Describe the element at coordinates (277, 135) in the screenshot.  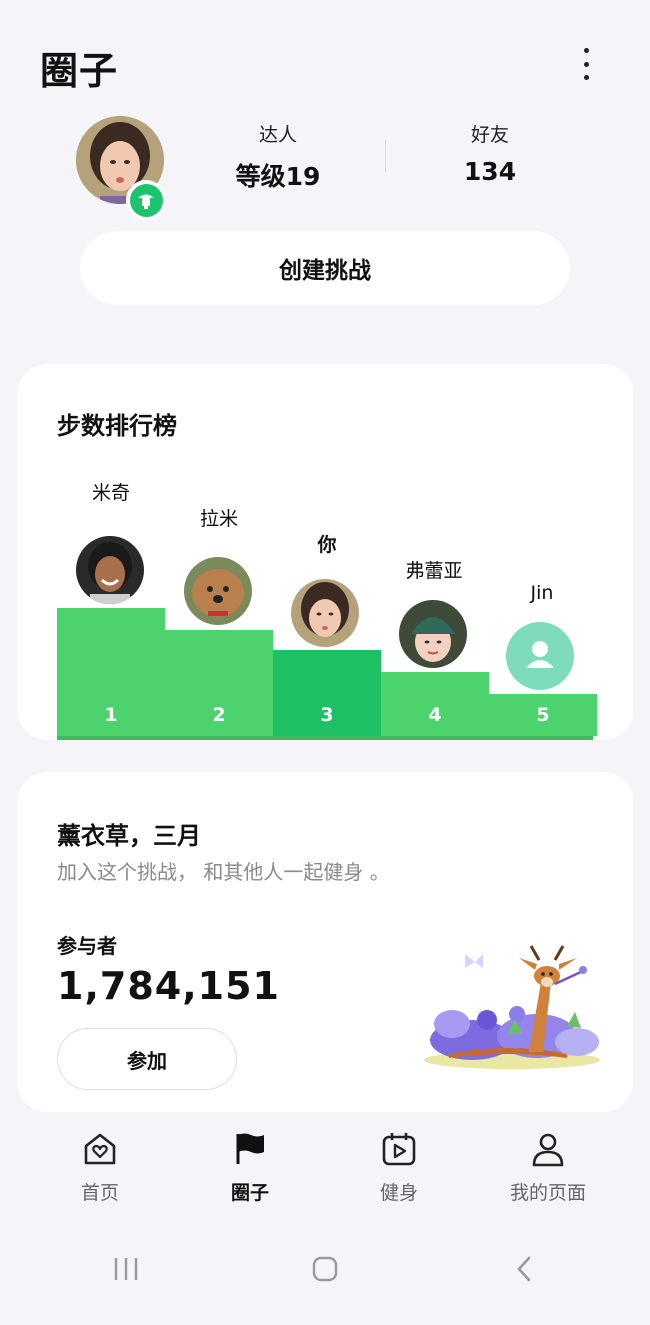
I see `level-label: 达人` at that location.